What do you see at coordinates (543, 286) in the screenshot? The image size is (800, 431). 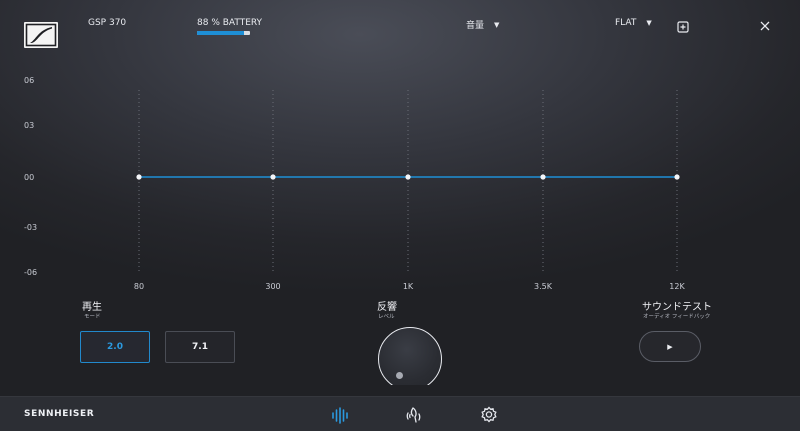 I see `eq-band-label: 3.5K` at bounding box center [543, 286].